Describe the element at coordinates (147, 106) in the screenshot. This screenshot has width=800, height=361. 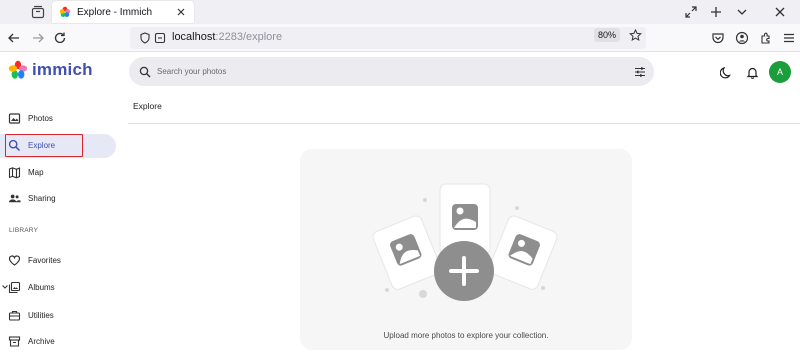
I see `page-title: Explore` at that location.